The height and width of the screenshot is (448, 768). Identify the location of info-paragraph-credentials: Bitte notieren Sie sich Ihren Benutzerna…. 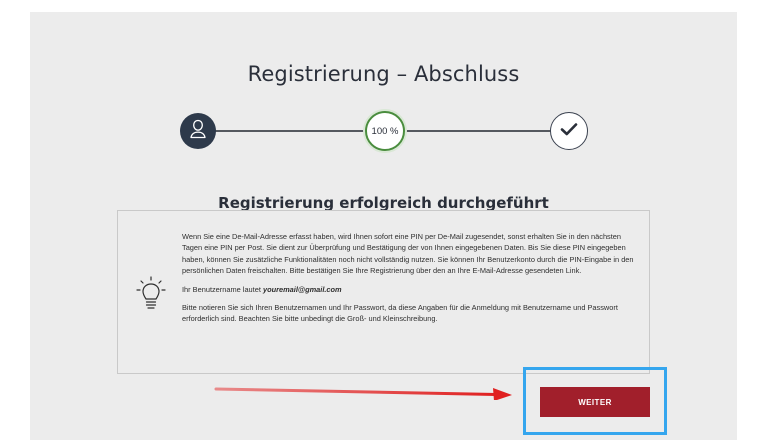
(400, 313).